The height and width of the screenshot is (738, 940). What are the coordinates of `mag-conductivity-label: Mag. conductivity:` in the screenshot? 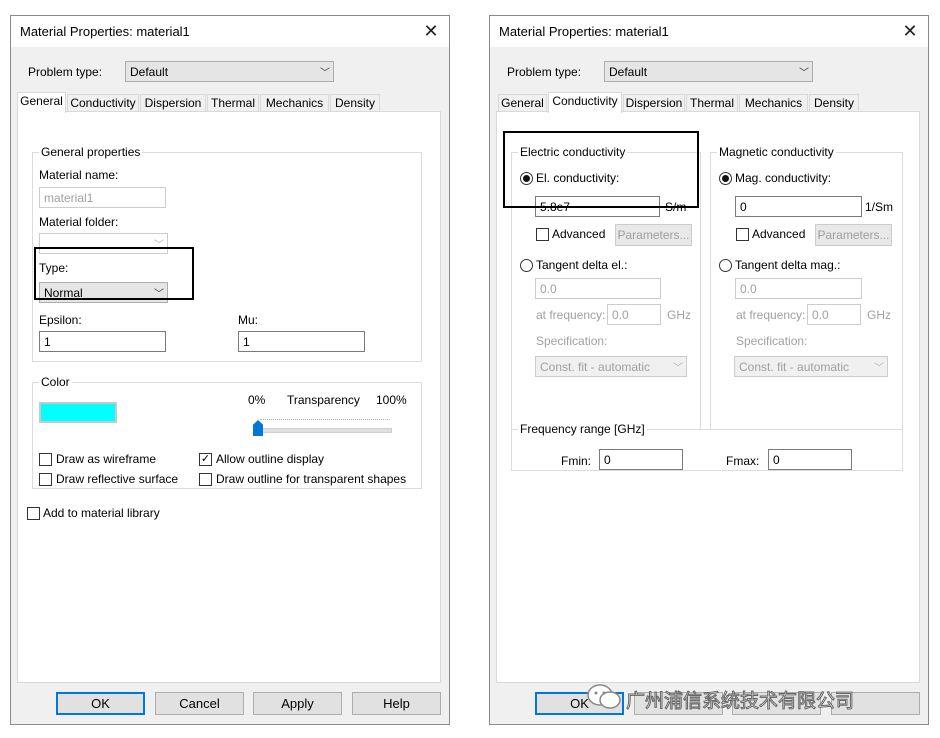 It's located at (783, 178).